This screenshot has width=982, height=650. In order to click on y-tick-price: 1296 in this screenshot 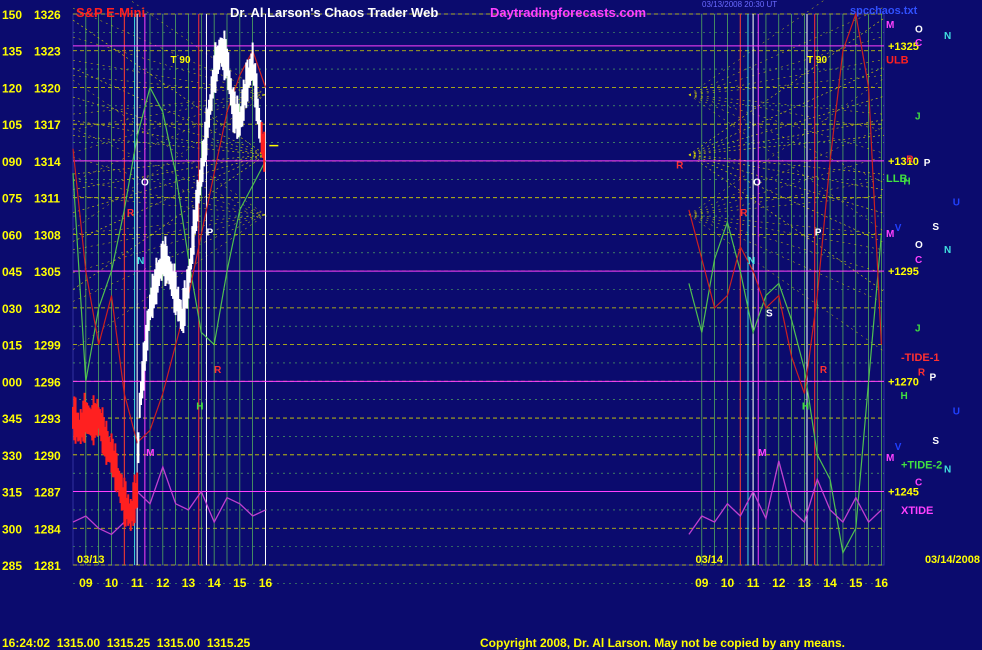, I will do `click(47, 382)`.